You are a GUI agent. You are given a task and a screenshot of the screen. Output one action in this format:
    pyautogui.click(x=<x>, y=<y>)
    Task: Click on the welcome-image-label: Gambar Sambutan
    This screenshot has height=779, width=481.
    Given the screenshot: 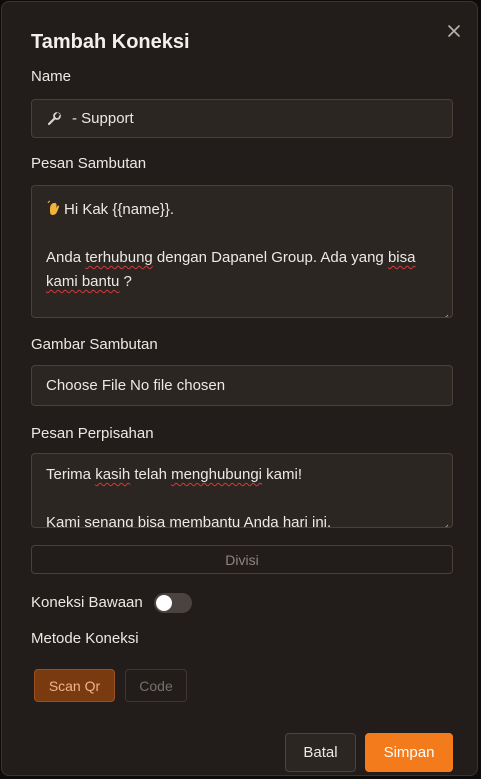 What is the action you would take?
    pyautogui.click(x=94, y=344)
    